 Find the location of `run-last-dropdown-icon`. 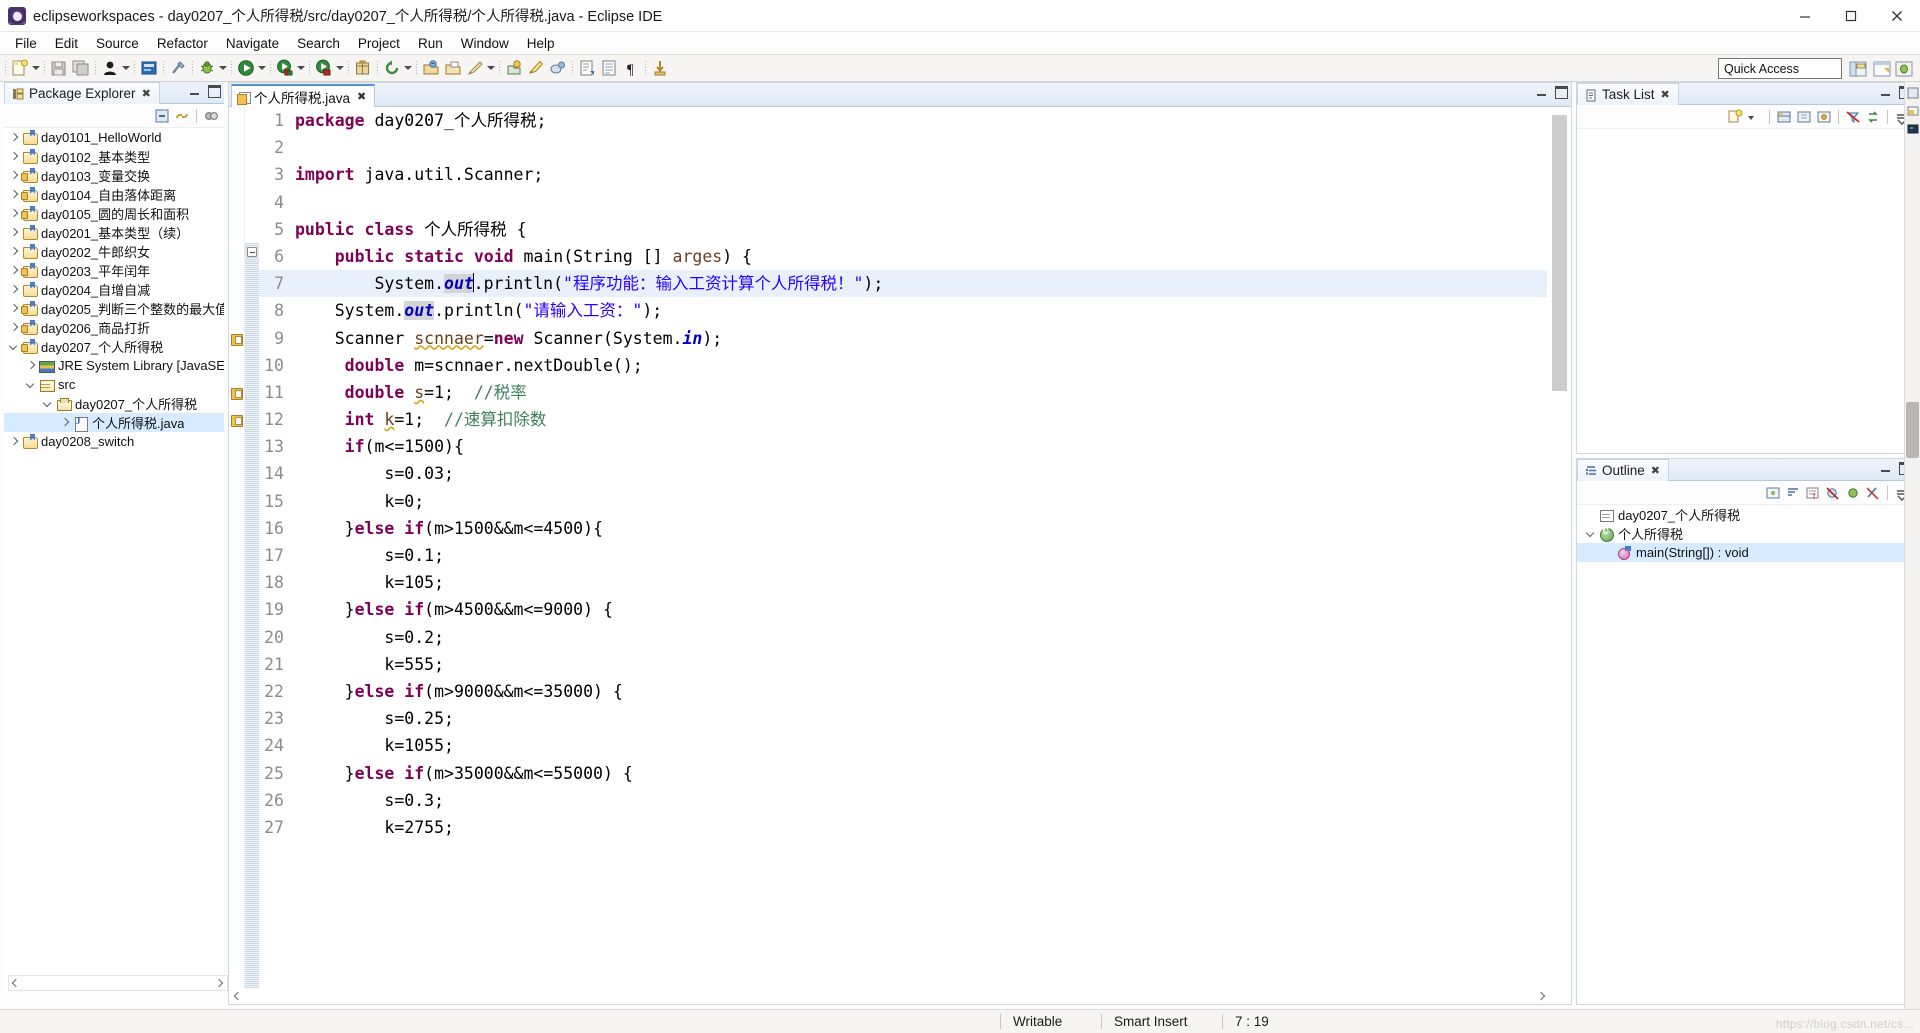

run-last-dropdown-icon is located at coordinates (301, 68).